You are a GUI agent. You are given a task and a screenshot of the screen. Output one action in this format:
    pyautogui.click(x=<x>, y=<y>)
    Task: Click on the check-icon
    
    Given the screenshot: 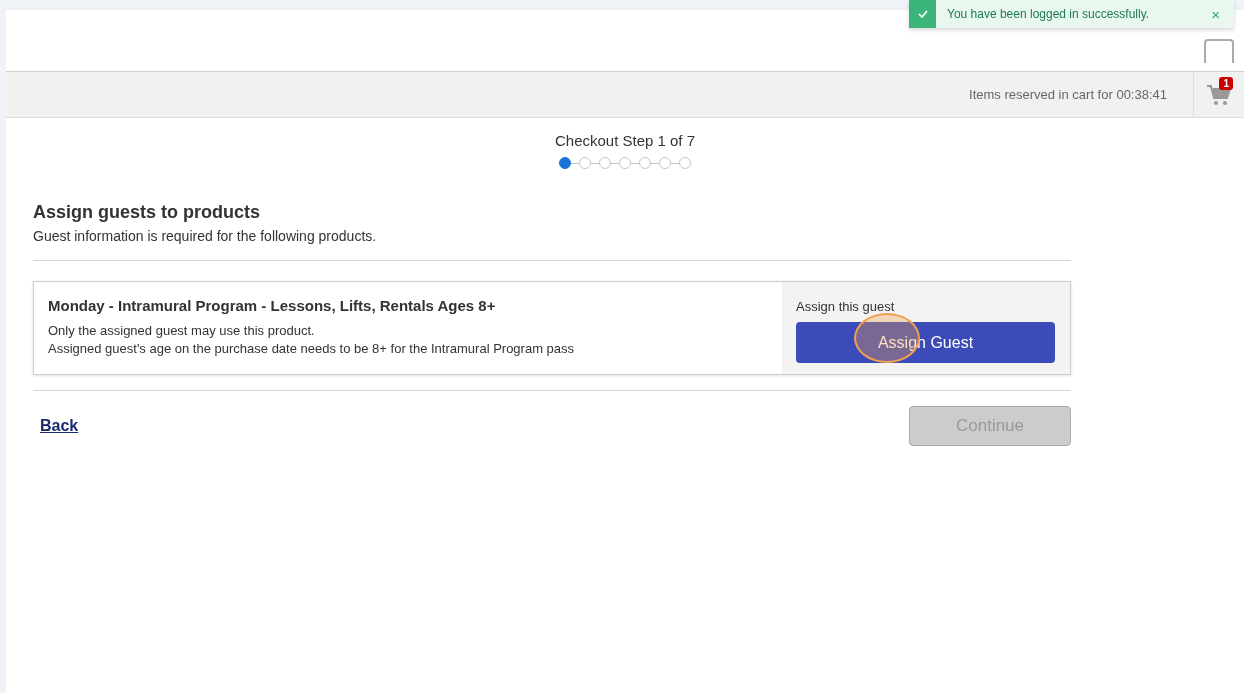 What is the action you would take?
    pyautogui.click(x=922, y=14)
    